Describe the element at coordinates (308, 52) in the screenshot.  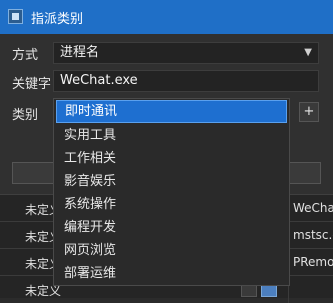
I see `chevron-down-icon: ▼` at that location.